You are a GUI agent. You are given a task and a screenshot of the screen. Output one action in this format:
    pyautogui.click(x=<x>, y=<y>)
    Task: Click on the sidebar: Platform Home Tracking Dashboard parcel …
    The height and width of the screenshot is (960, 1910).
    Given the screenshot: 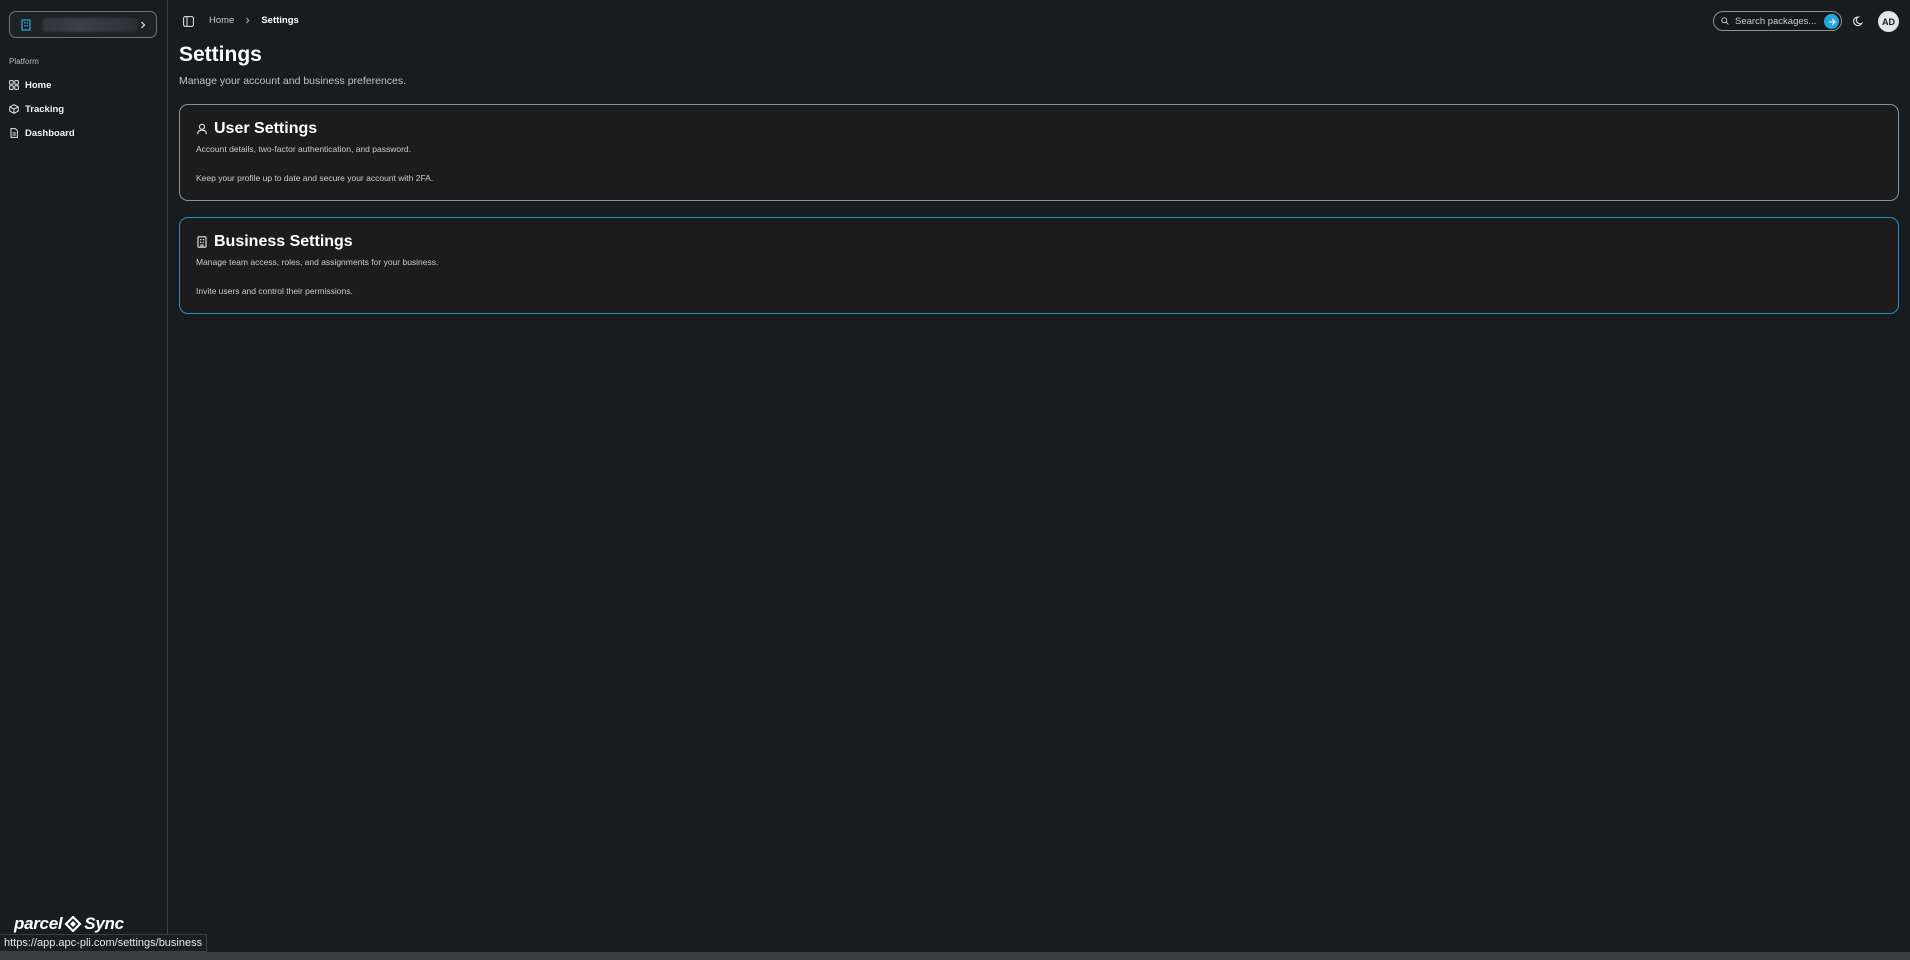 What is the action you would take?
    pyautogui.click(x=84, y=476)
    